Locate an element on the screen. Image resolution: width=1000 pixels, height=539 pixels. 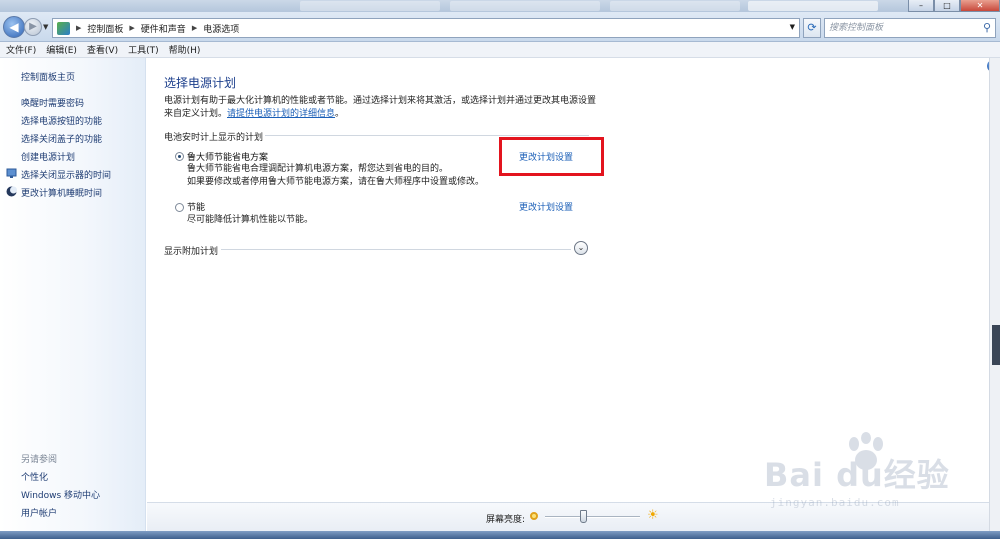
brightness-bar: 屏幕亮度: ☀ is located at coordinates (568, 516).